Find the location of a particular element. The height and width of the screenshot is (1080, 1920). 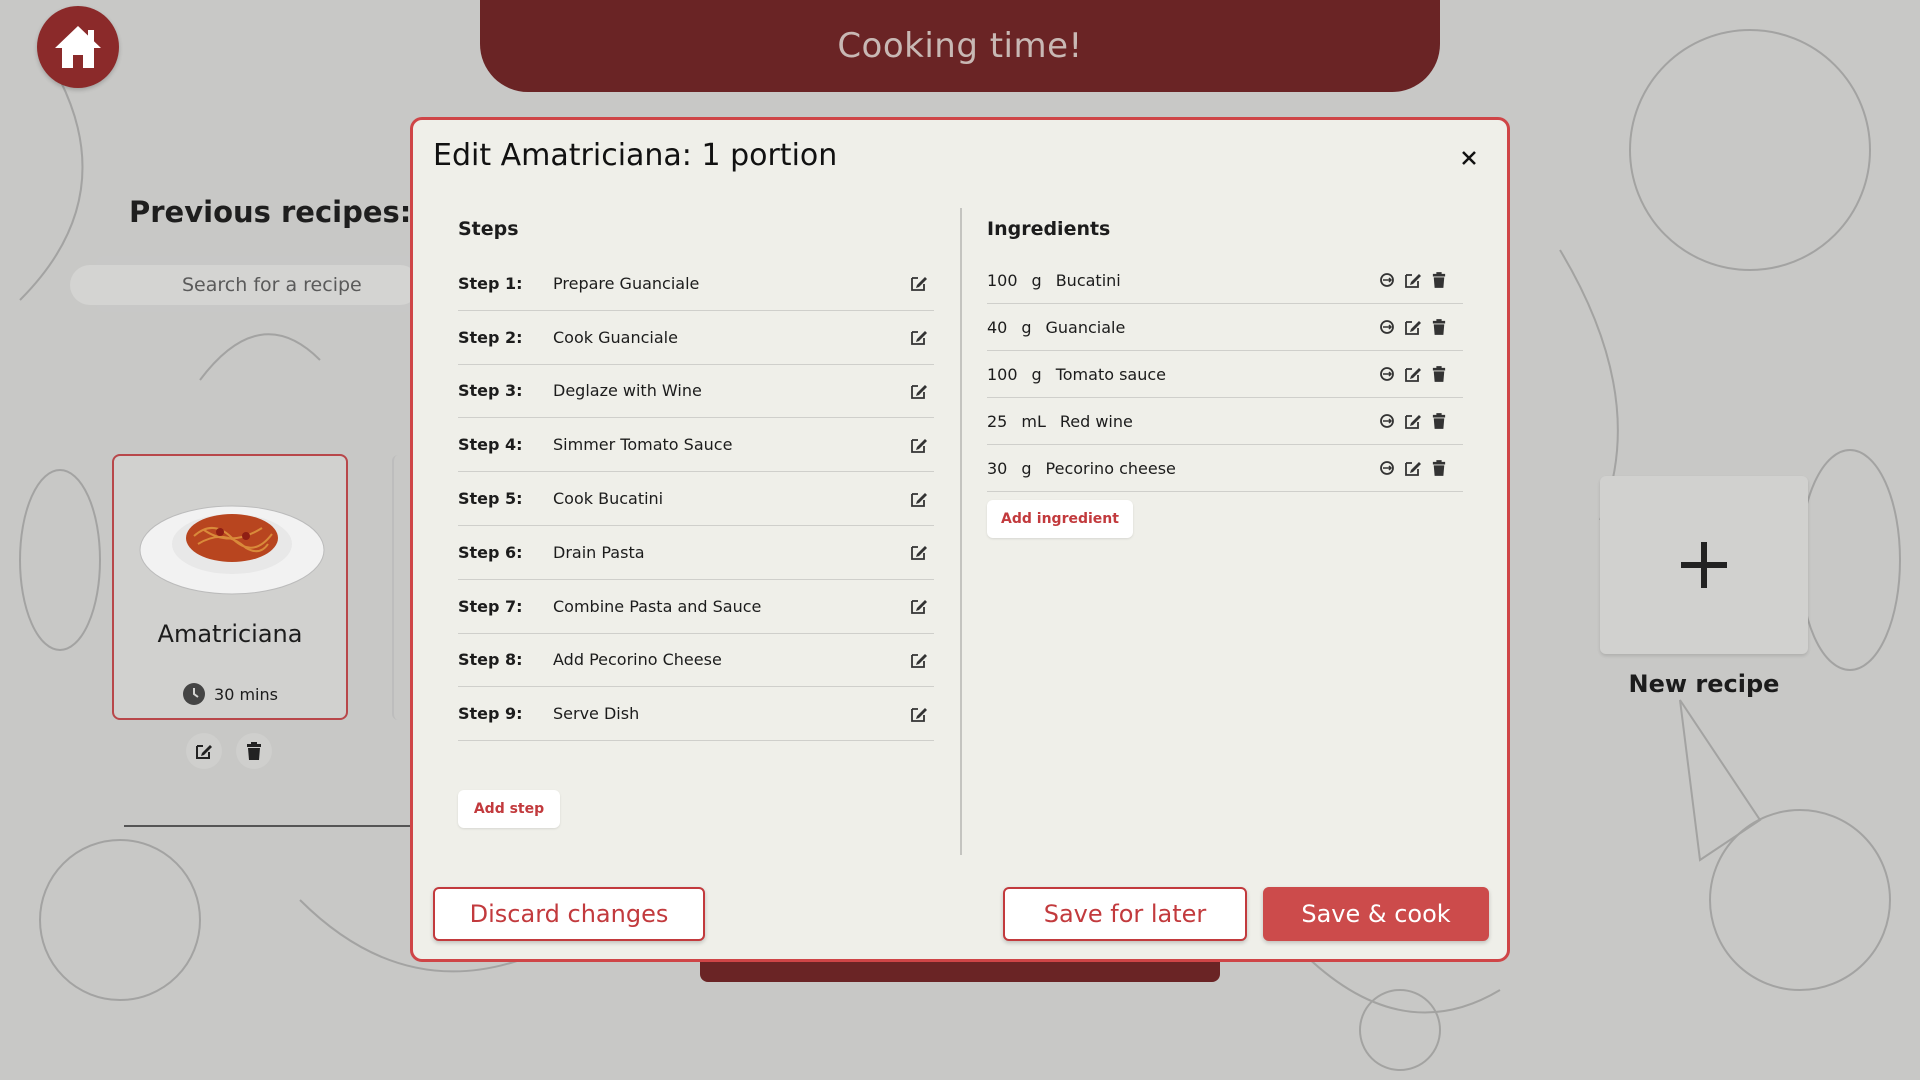

step-number: Step 9: is located at coordinates (490, 714).